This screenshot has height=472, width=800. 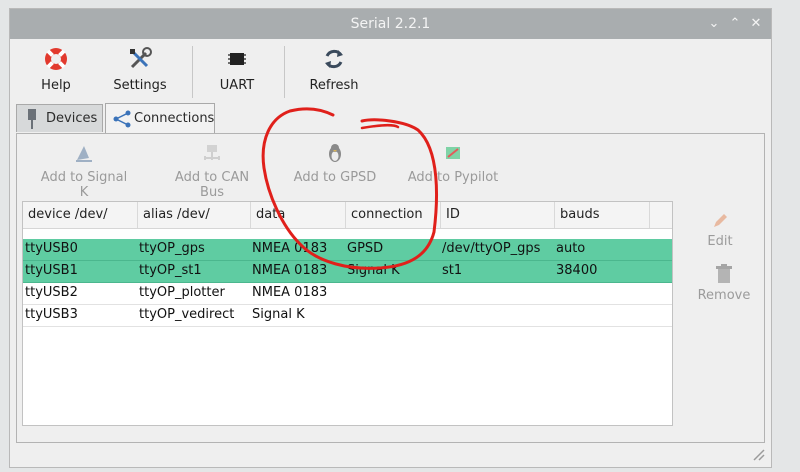 I want to click on cell-alias: ttyOP_st1, so click(x=170, y=270).